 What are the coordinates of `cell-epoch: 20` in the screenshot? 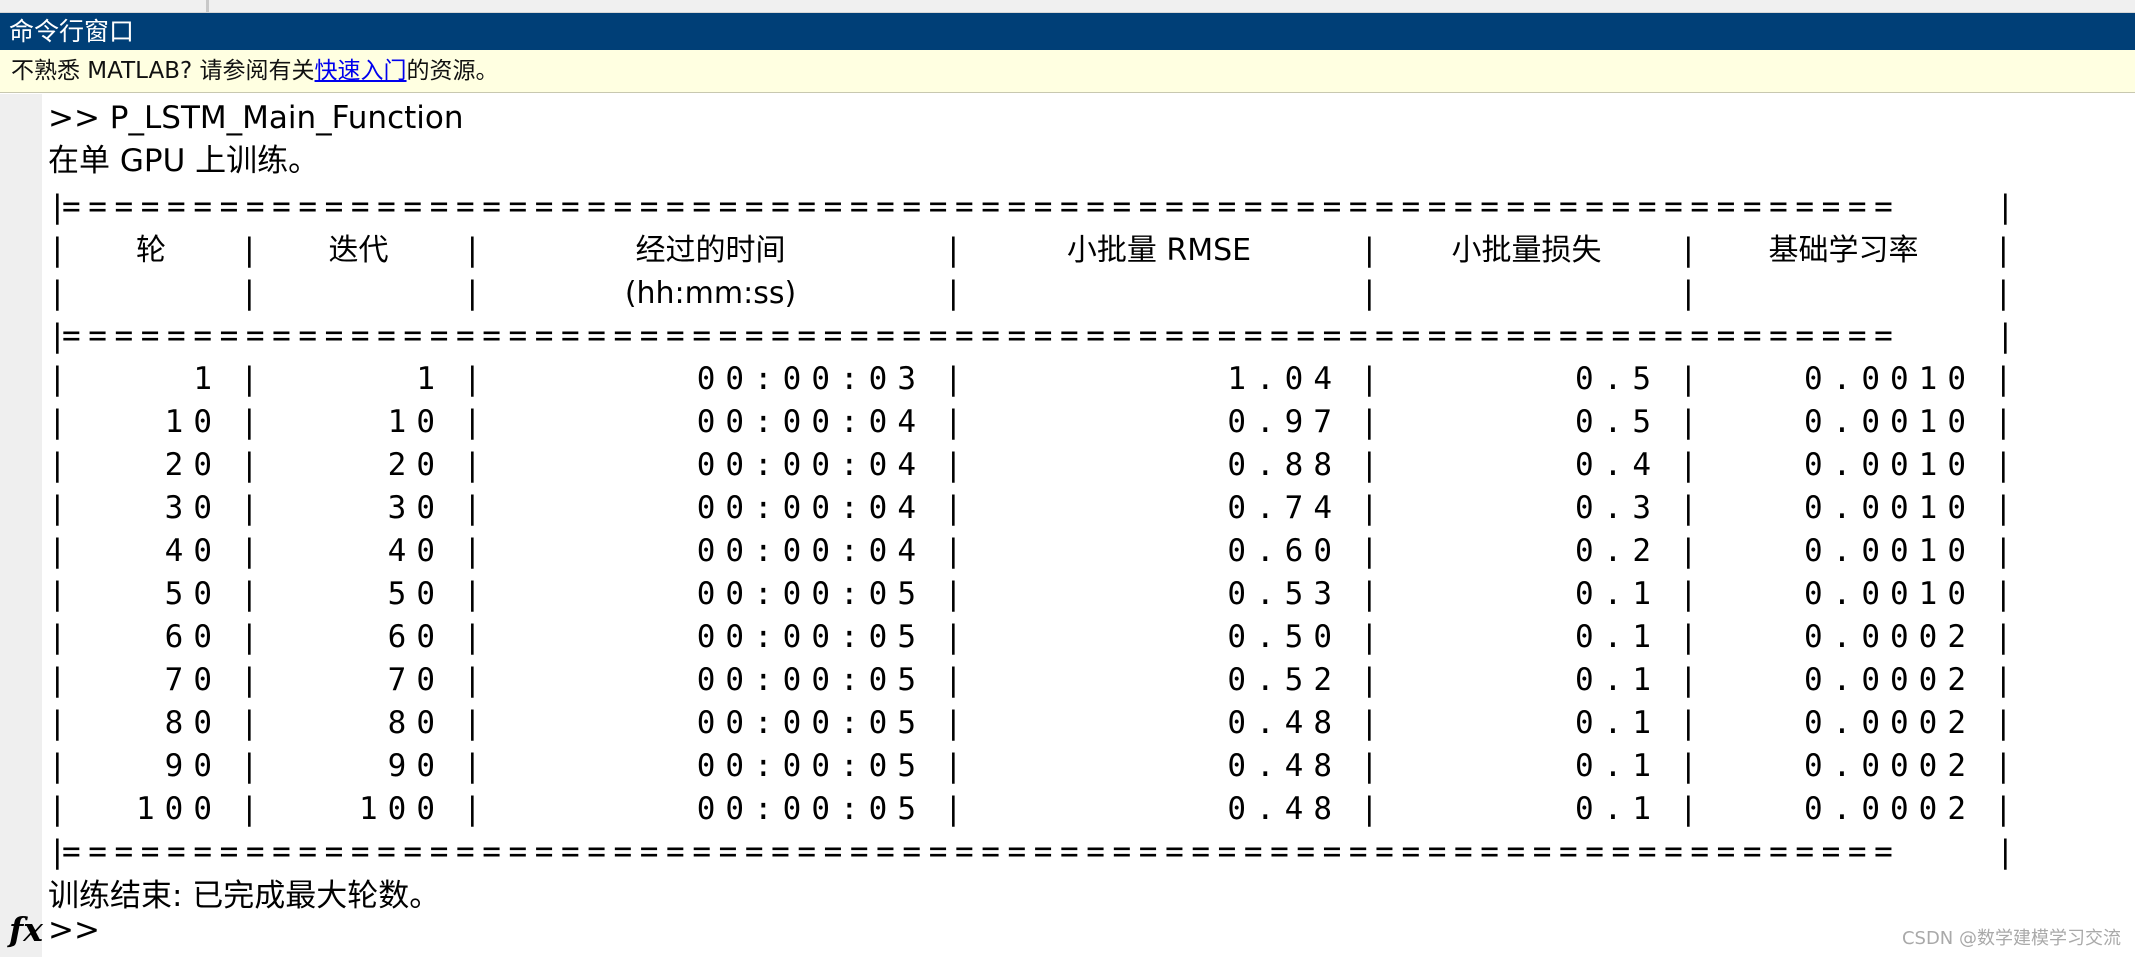 It's located at (193, 465).